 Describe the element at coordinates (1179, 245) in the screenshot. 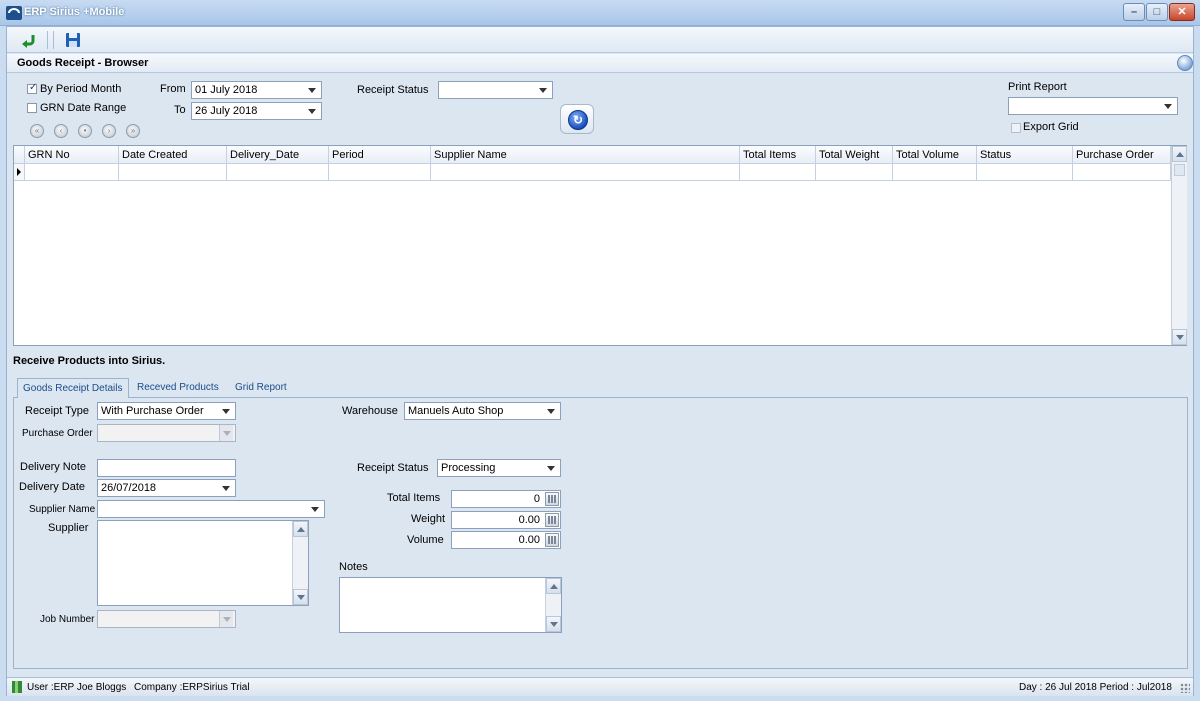

I see `grid-vertical-scrollbar` at that location.